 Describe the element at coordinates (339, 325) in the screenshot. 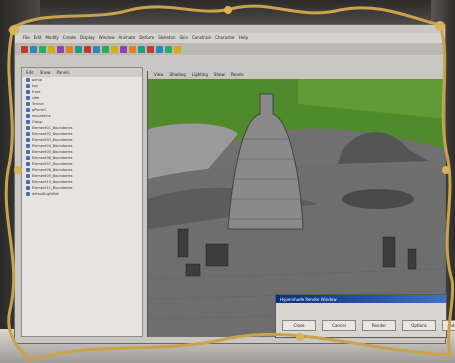

I see `cancel-button: Cancel` at that location.